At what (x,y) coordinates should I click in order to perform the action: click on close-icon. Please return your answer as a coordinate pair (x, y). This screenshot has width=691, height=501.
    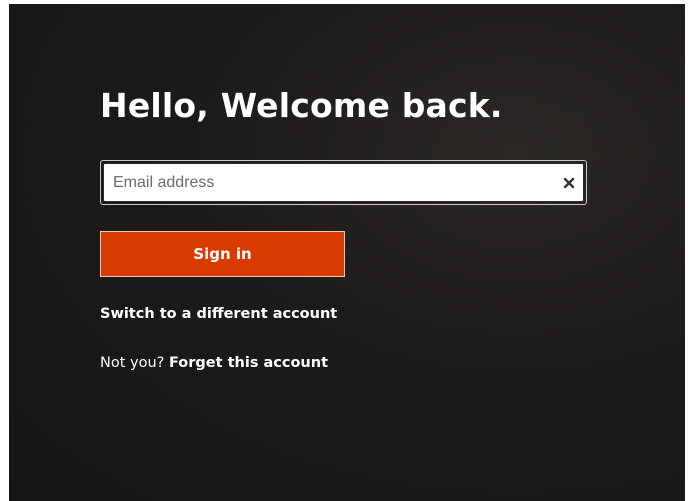
    Looking at the image, I should click on (569, 183).